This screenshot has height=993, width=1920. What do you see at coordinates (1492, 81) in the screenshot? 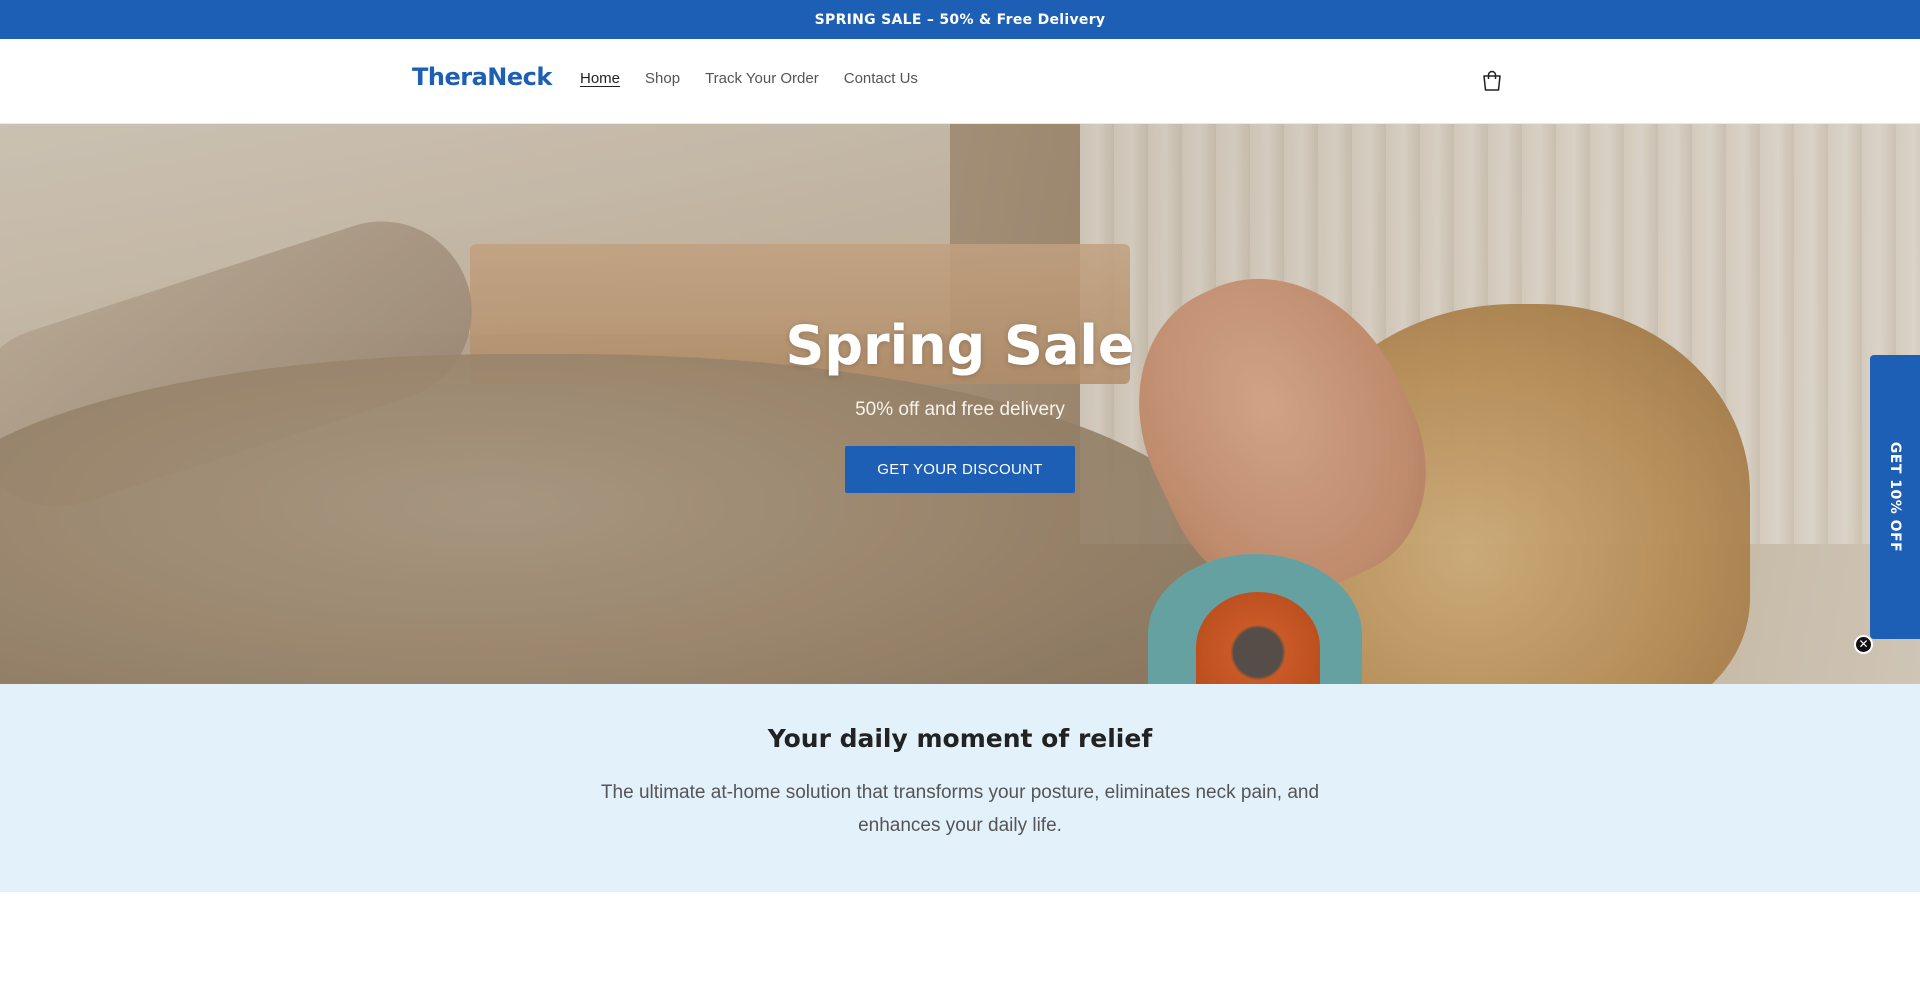
I see `shopping-bag-icon` at bounding box center [1492, 81].